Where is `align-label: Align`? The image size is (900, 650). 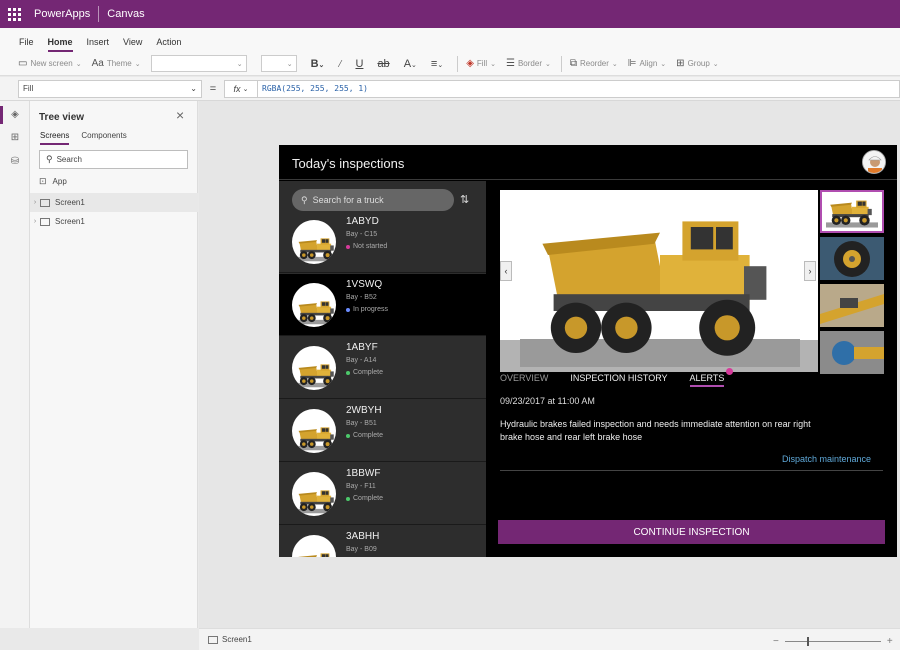 align-label: Align is located at coordinates (648, 63).